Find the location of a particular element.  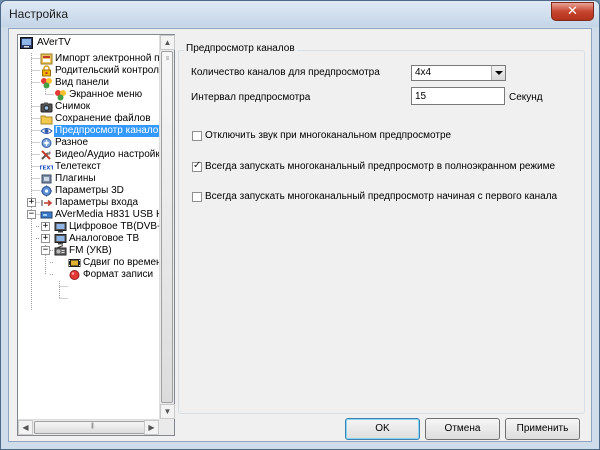

tree-node-file-saving: Сохранение файлов is located at coordinates (99, 119).